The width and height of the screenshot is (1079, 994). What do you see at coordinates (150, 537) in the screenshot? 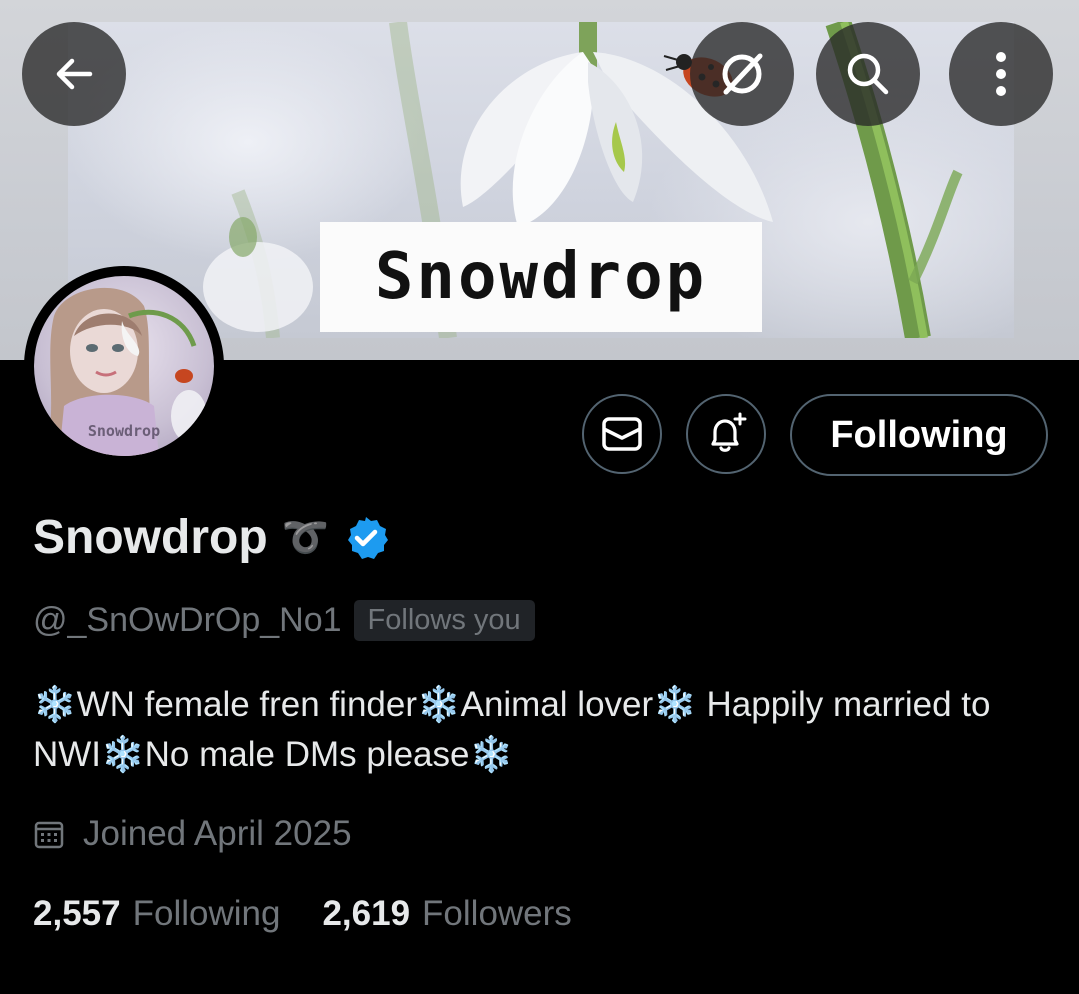
I see `display-name: Snowdrop` at bounding box center [150, 537].